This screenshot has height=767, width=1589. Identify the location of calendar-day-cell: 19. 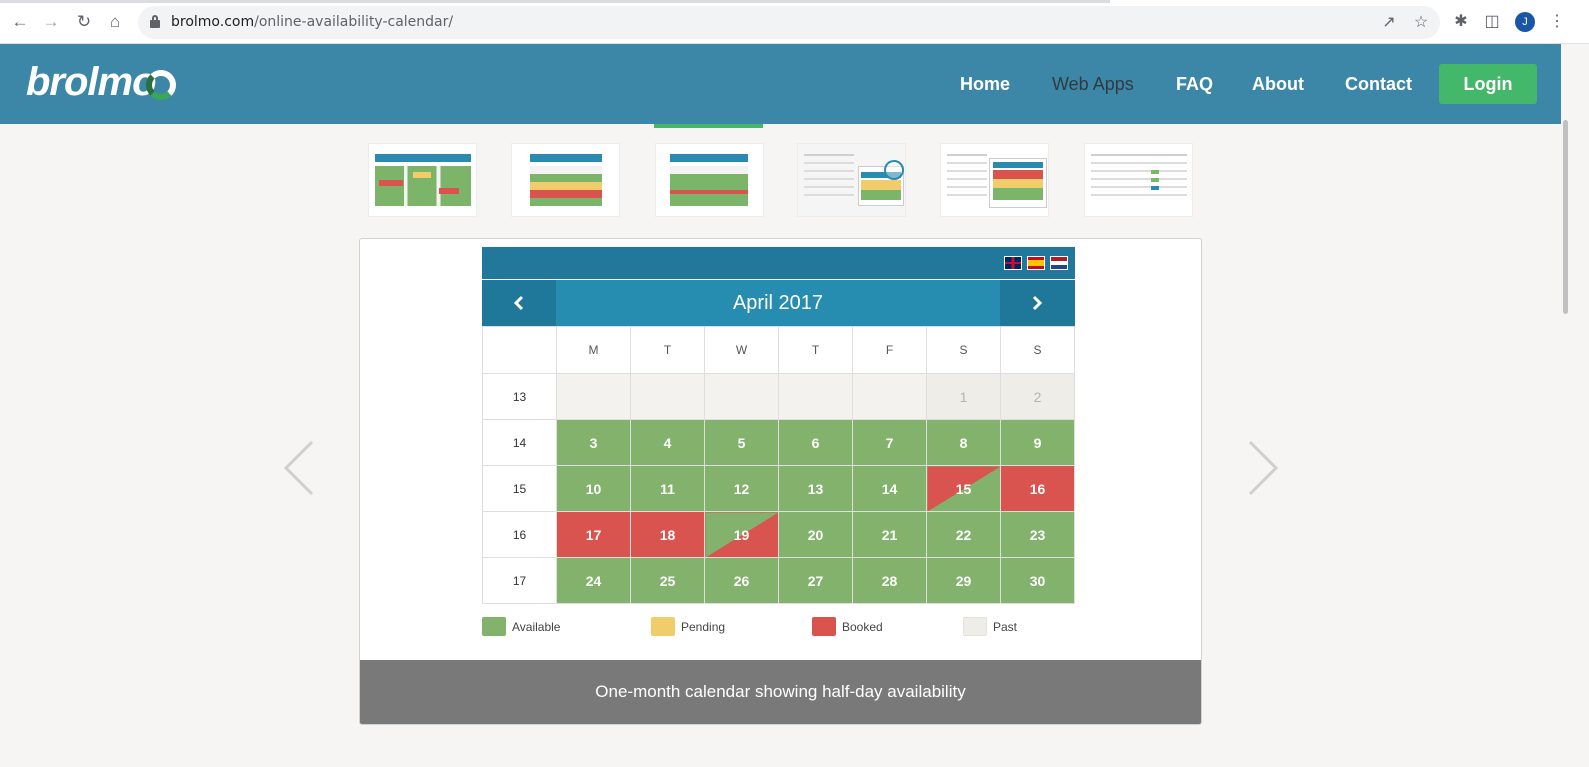
(741, 534).